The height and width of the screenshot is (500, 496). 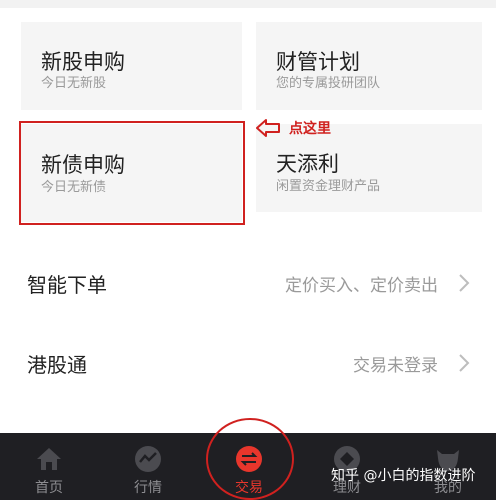 I want to click on card-title: 新债申购, so click(x=83, y=165).